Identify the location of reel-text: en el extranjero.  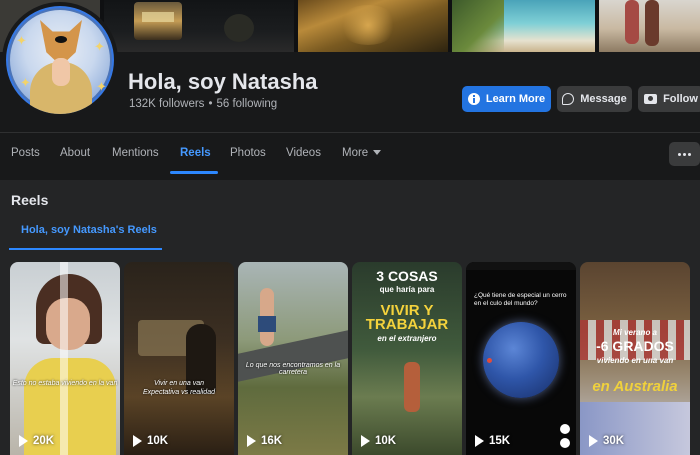
(407, 338).